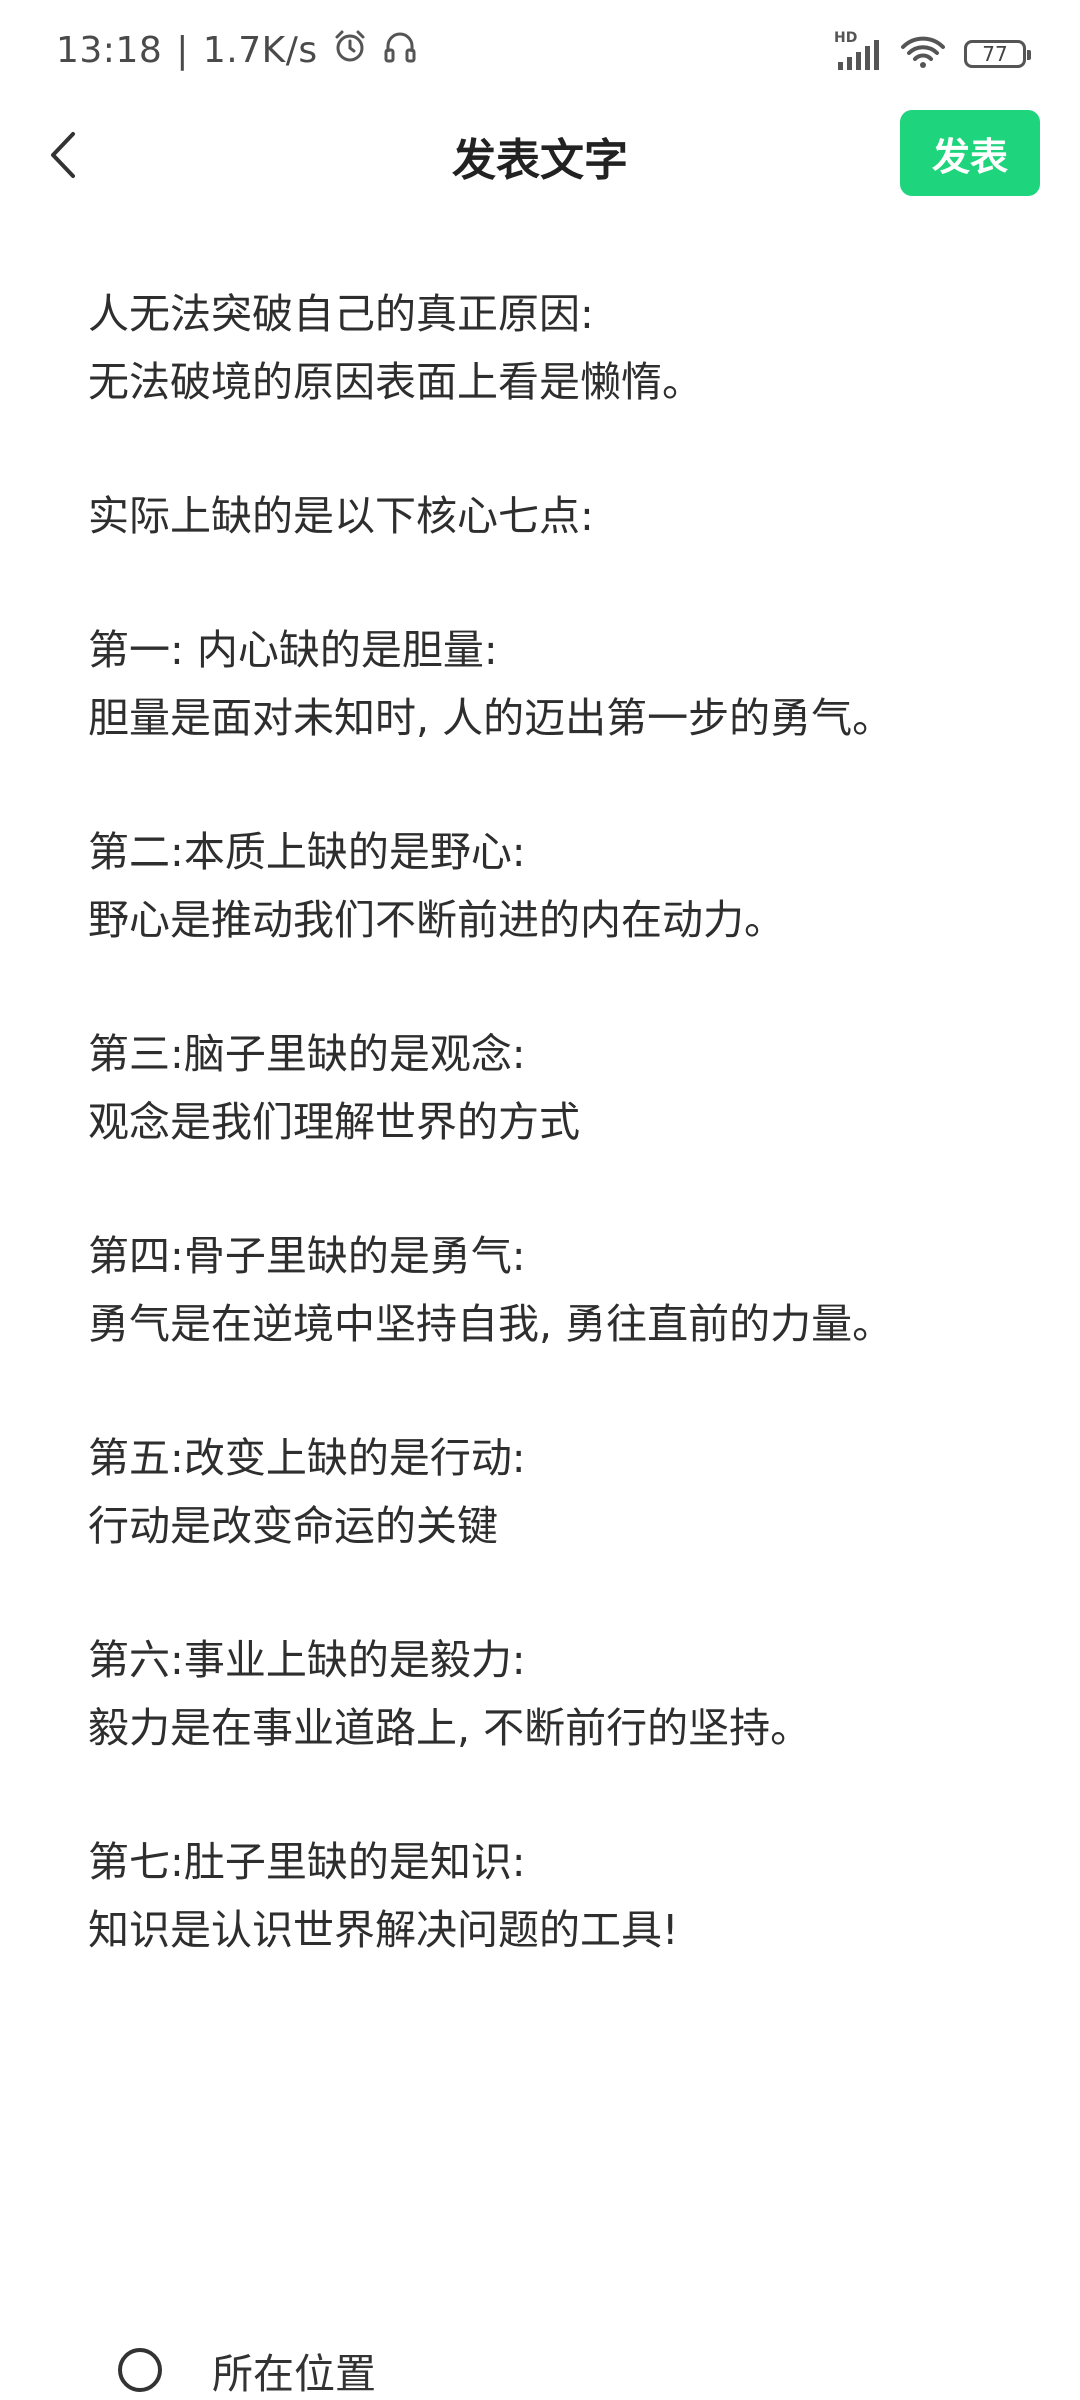 The height and width of the screenshot is (2400, 1080). I want to click on text-line: 第五:改变上缺的是行动:, so click(307, 1458).